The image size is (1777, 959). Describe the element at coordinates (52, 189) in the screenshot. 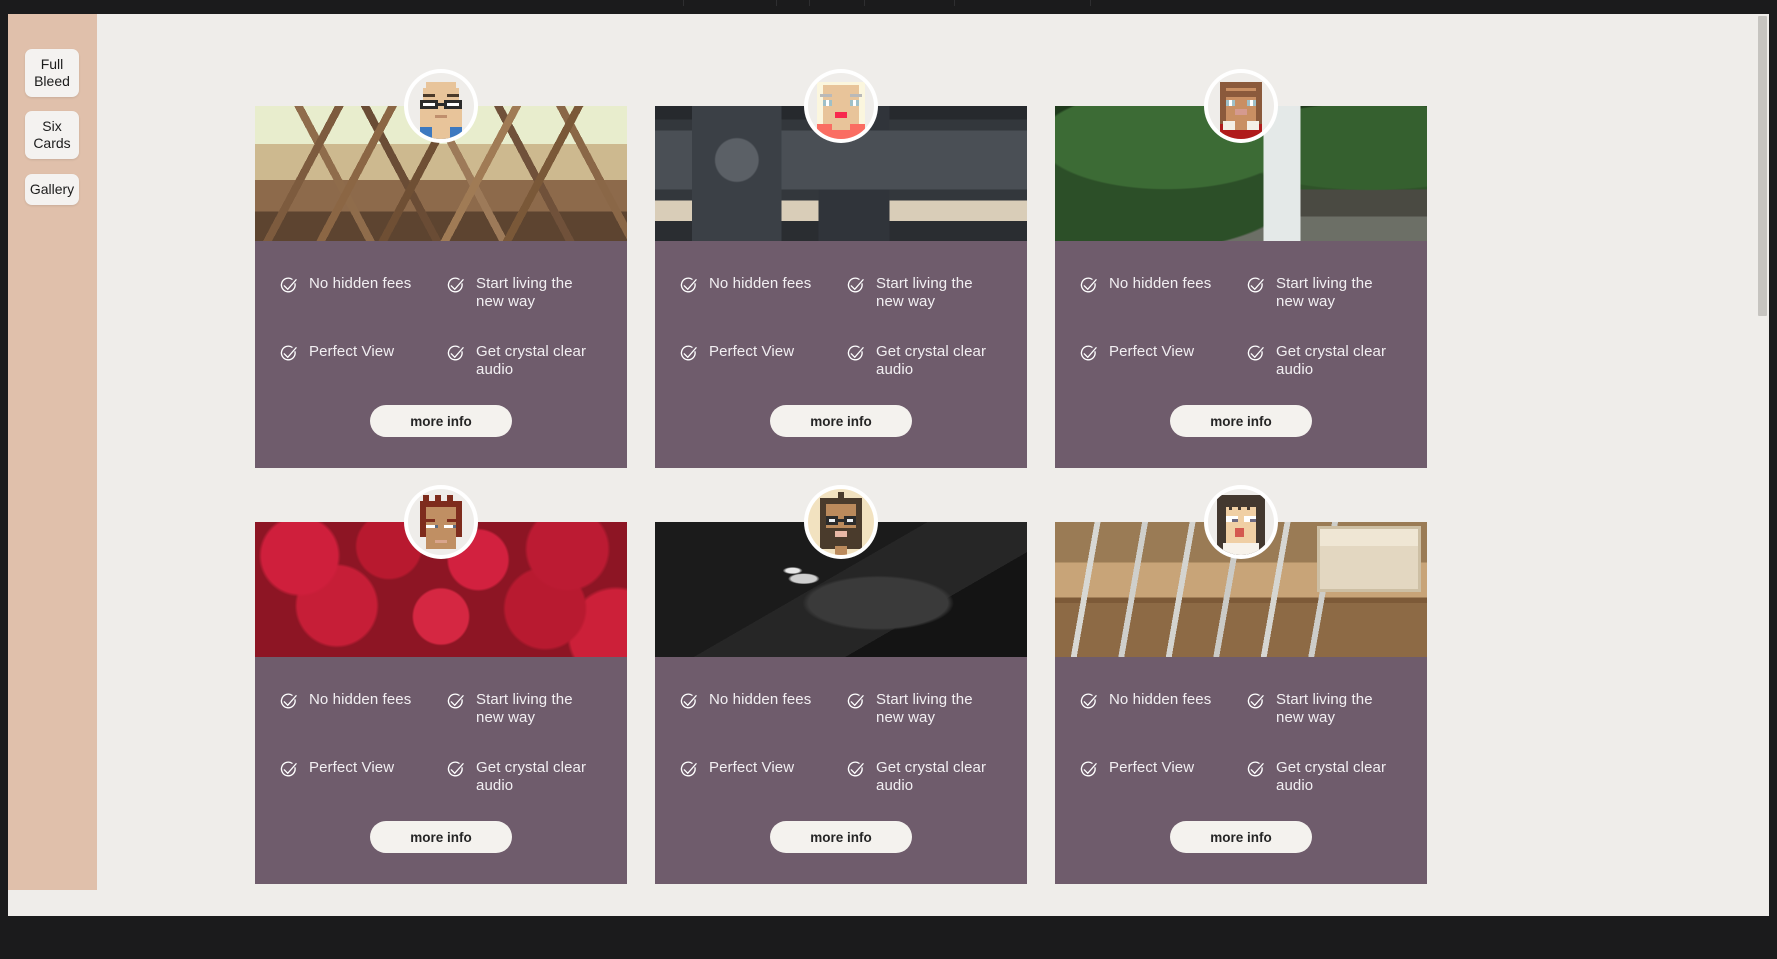

I see `sidebar-item-gallery: Gallery` at that location.